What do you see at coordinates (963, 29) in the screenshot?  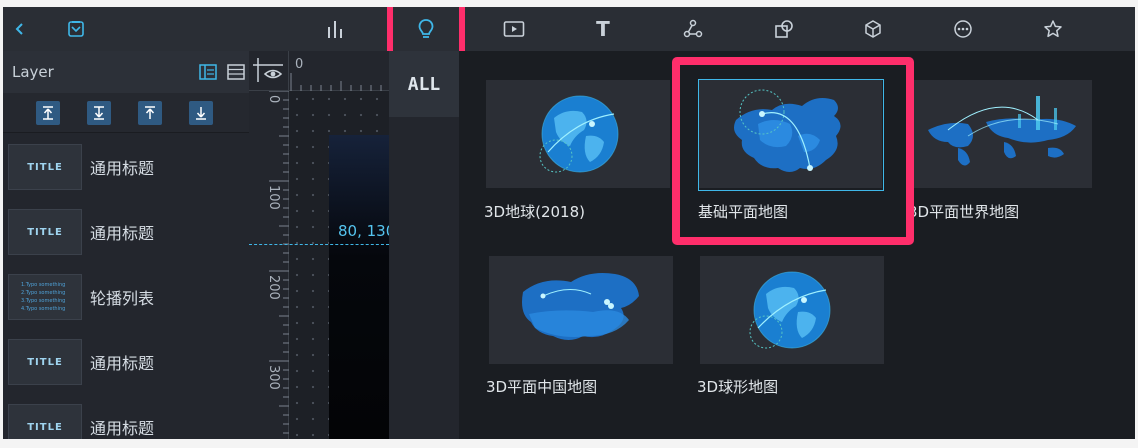 I see `more-icon` at bounding box center [963, 29].